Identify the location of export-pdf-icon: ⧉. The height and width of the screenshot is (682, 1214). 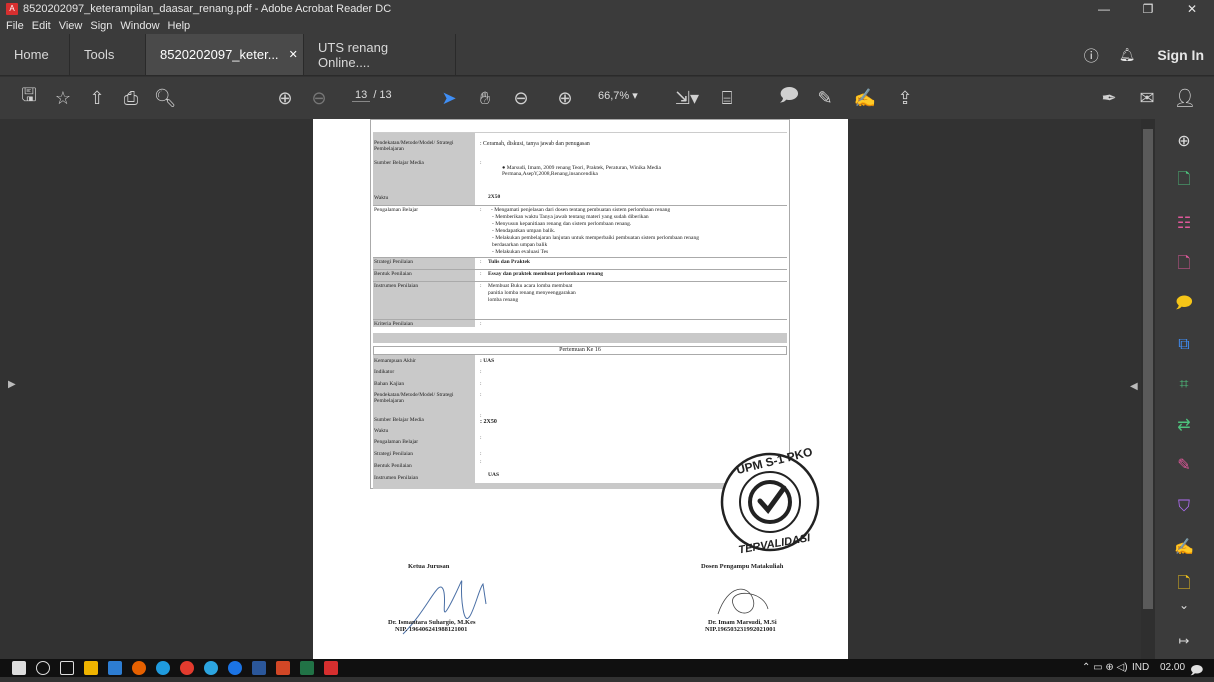
(1184, 345).